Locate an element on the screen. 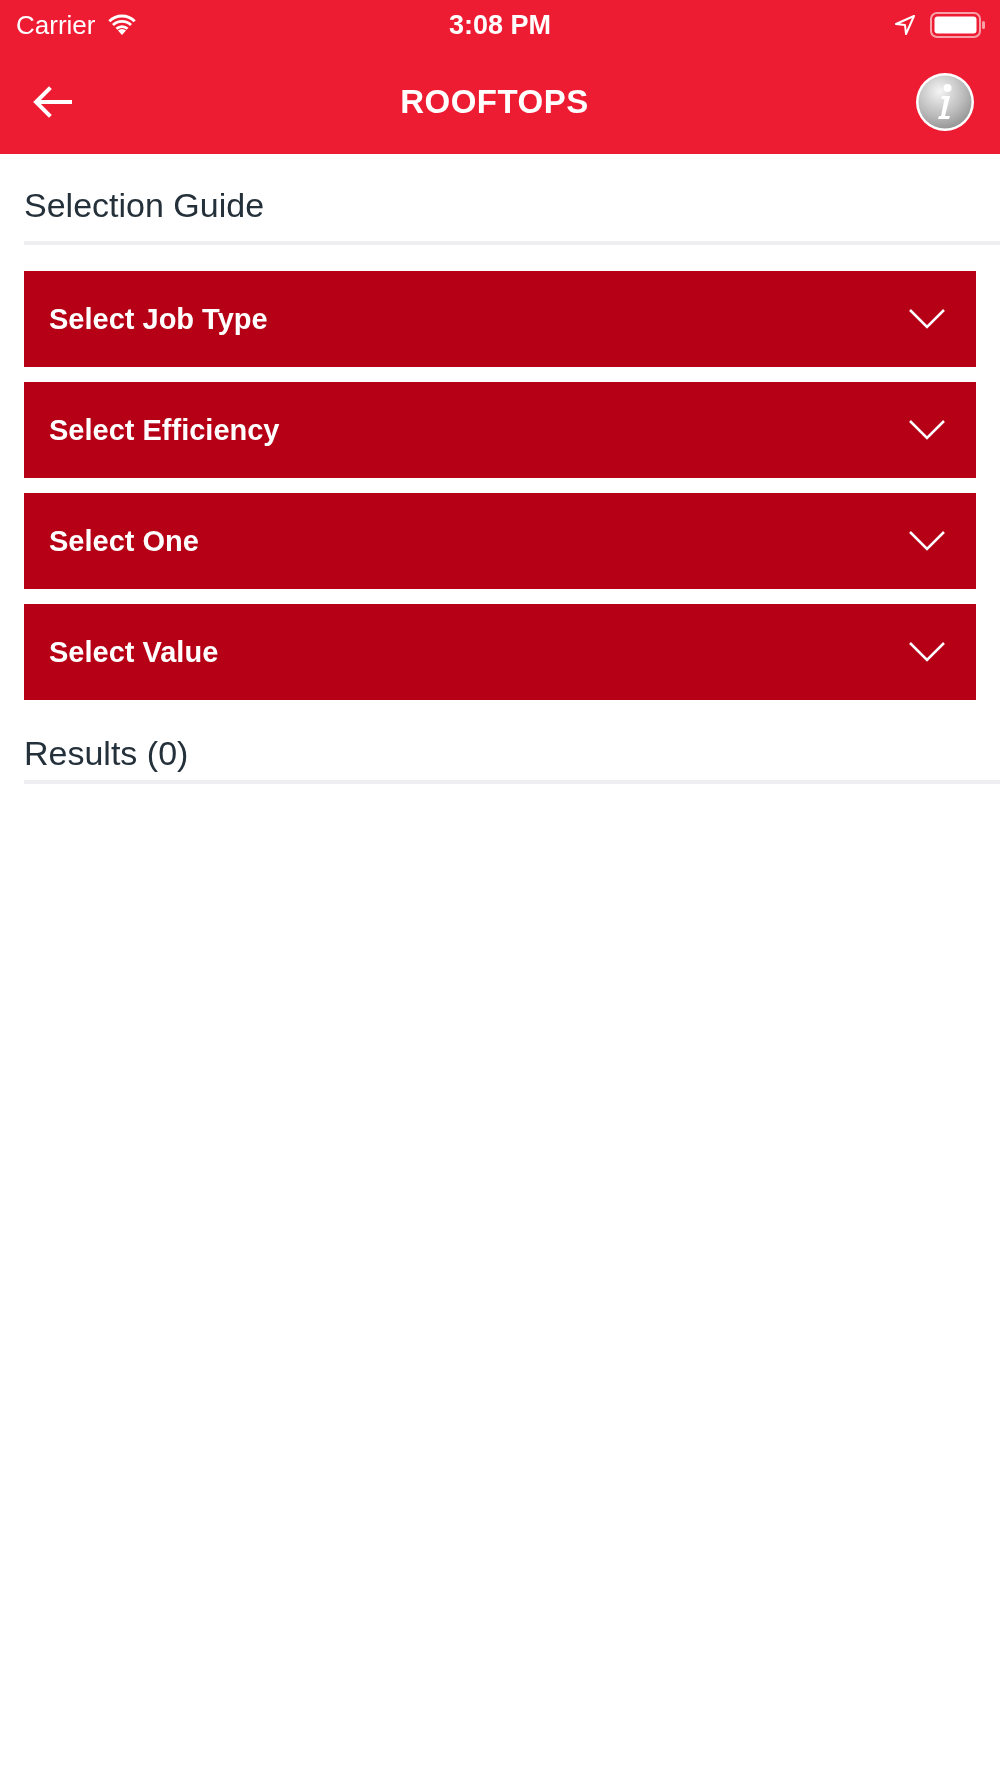 This screenshot has width=1000, height=1778. dropdown-select: Select Efficiency is located at coordinates (500, 430).